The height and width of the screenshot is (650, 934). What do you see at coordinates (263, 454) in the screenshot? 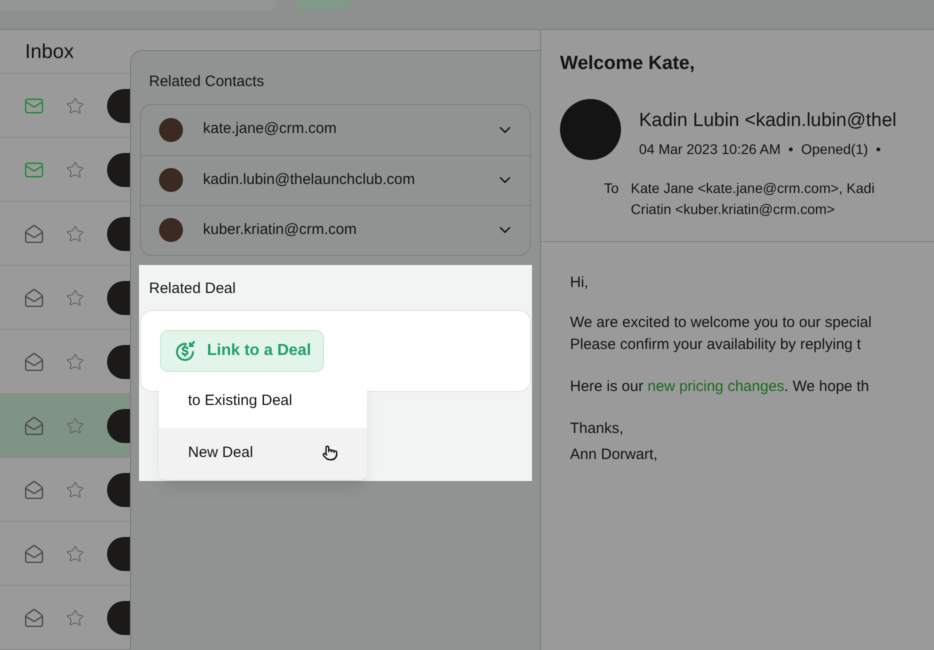
I see `menu-item: New Deal` at bounding box center [263, 454].